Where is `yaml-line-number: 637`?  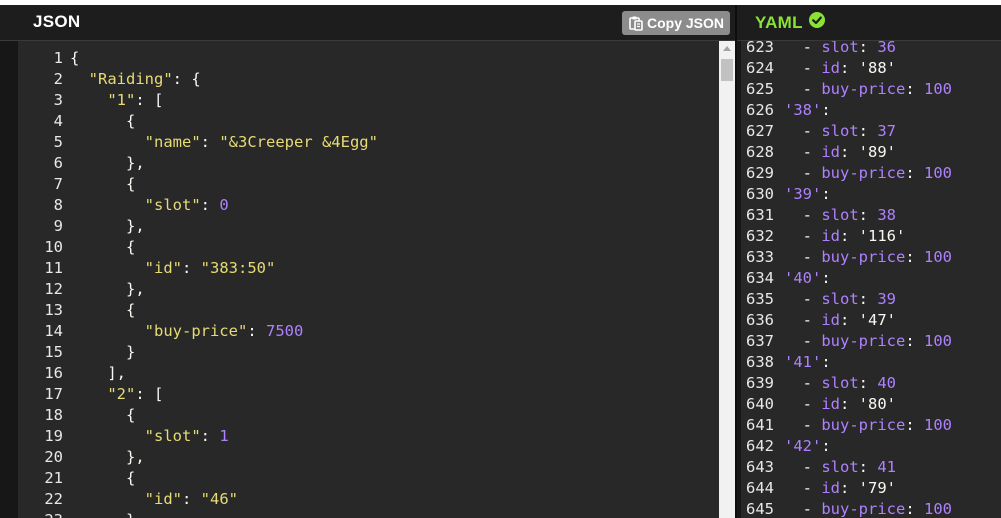
yaml-line-number: 637 is located at coordinates (760, 341).